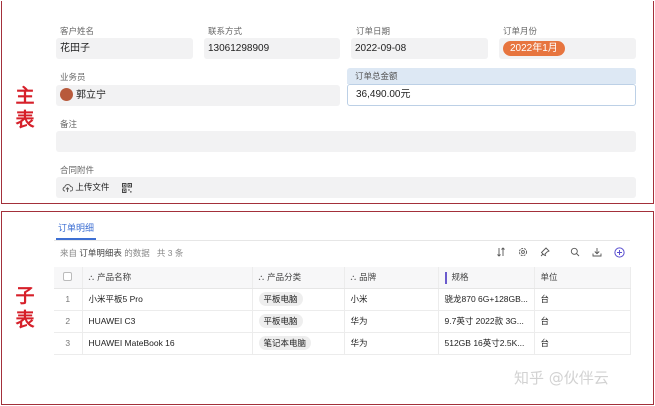 This screenshot has width=655, height=406. What do you see at coordinates (91, 95) in the screenshot?
I see `salesman-value: 郭立宁` at bounding box center [91, 95].